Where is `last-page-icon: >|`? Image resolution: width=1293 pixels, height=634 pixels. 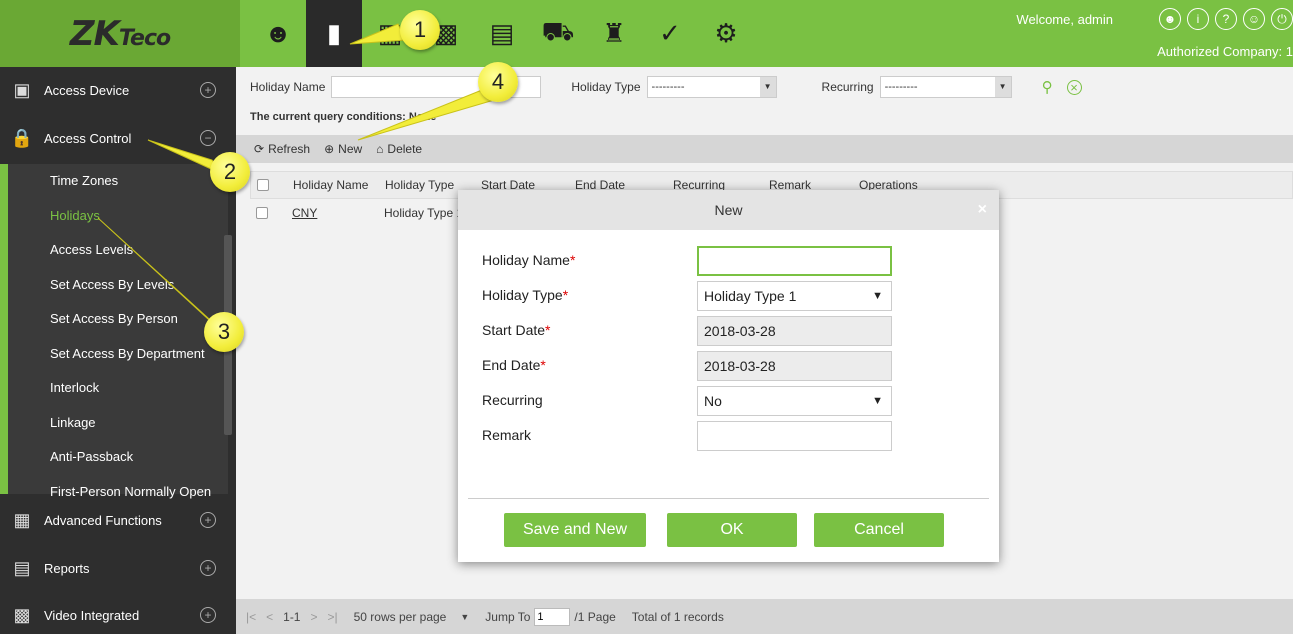 last-page-icon: >| is located at coordinates (333, 617).